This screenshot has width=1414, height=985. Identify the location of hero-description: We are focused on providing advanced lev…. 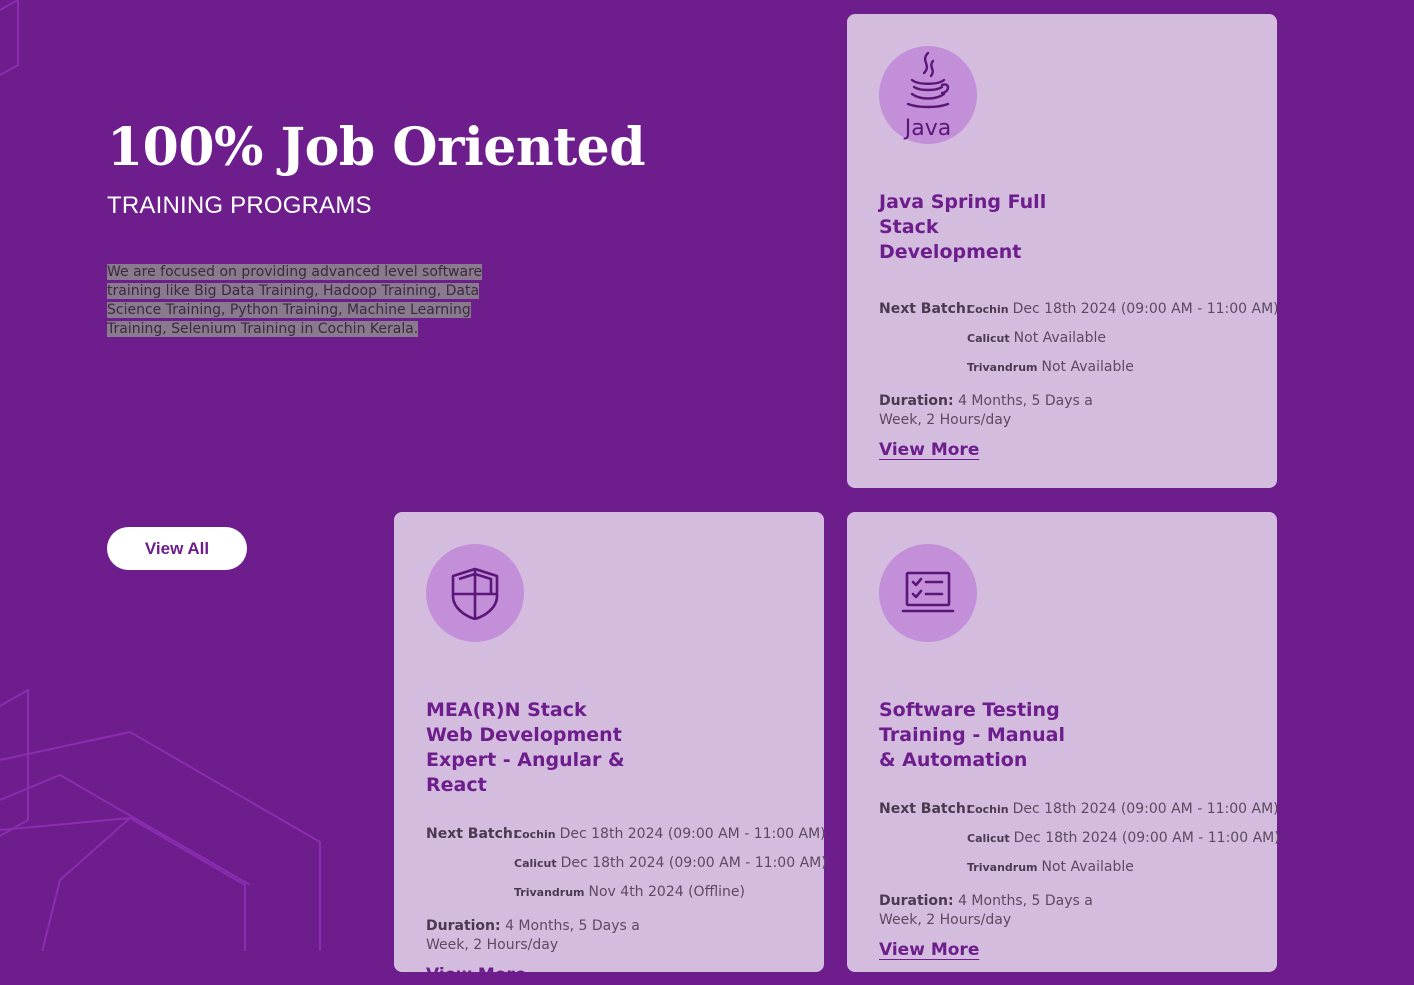
(296, 301).